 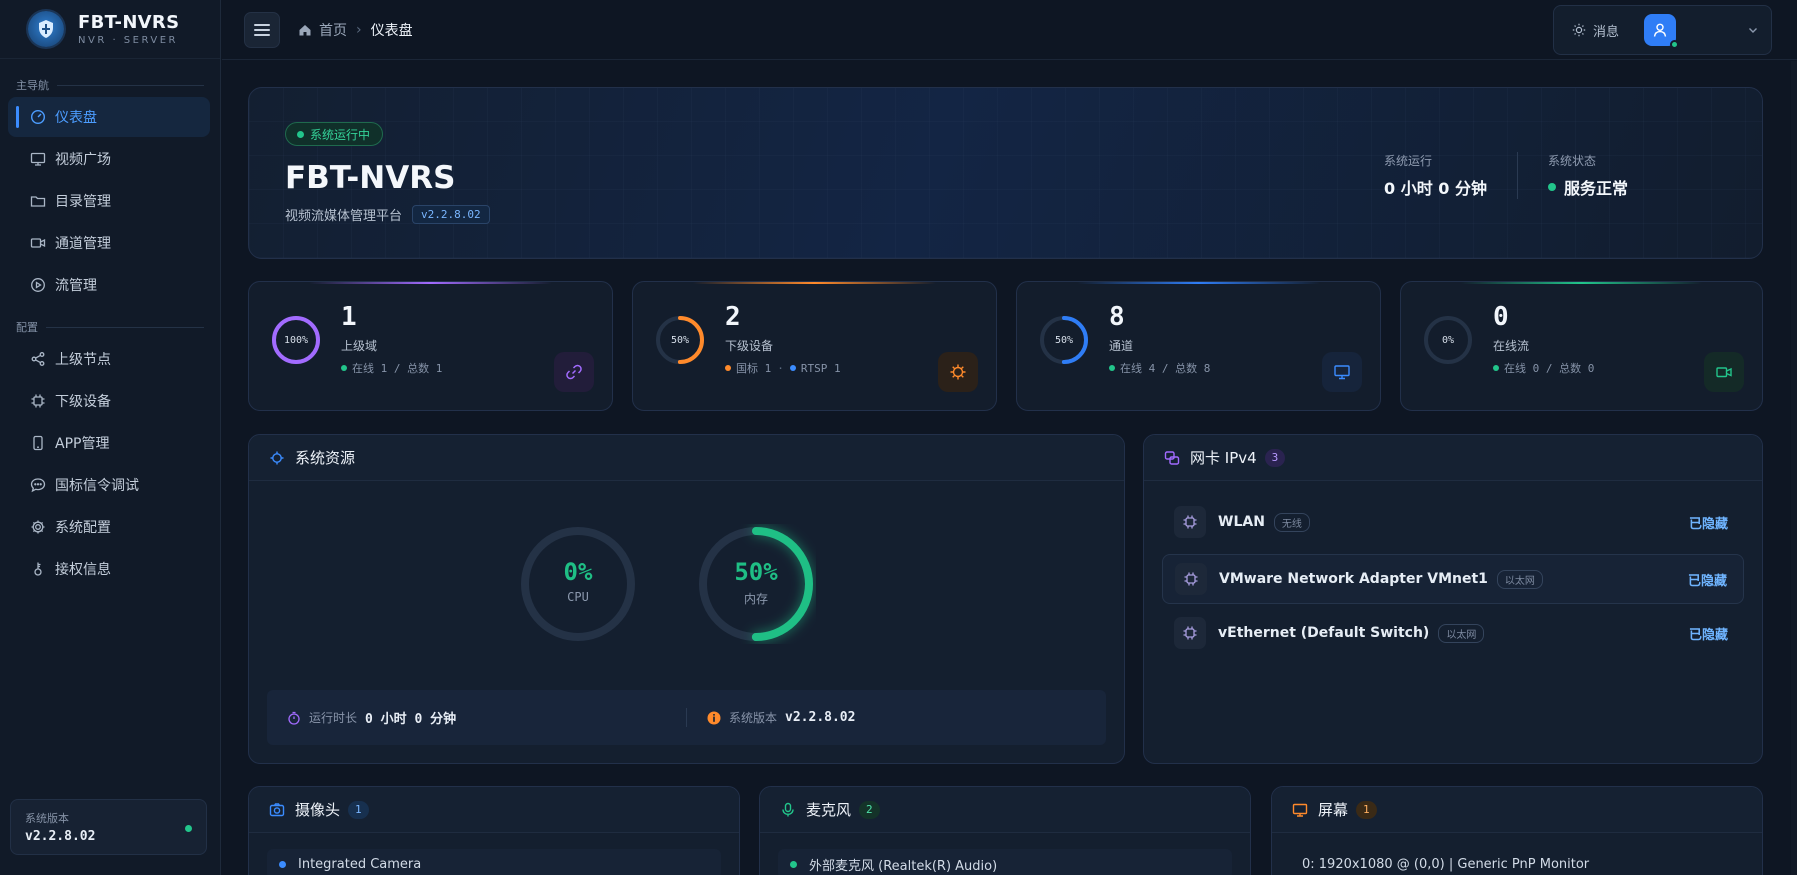 I want to click on folder-icon, so click(x=38, y=201).